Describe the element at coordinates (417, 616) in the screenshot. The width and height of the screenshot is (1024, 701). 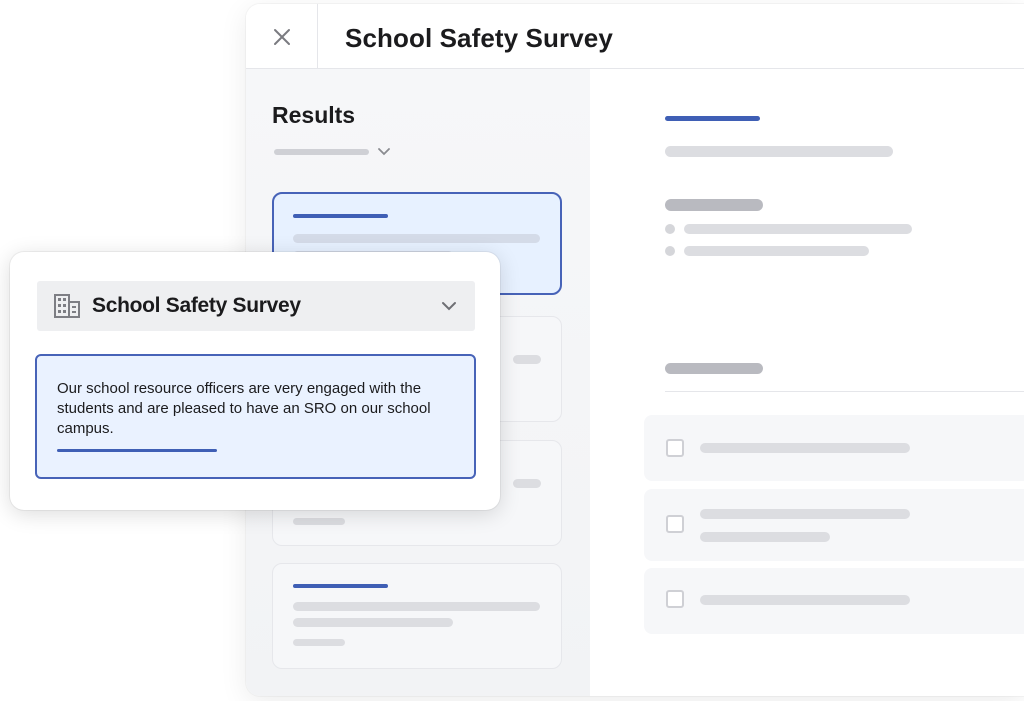
I see `result-card` at that location.